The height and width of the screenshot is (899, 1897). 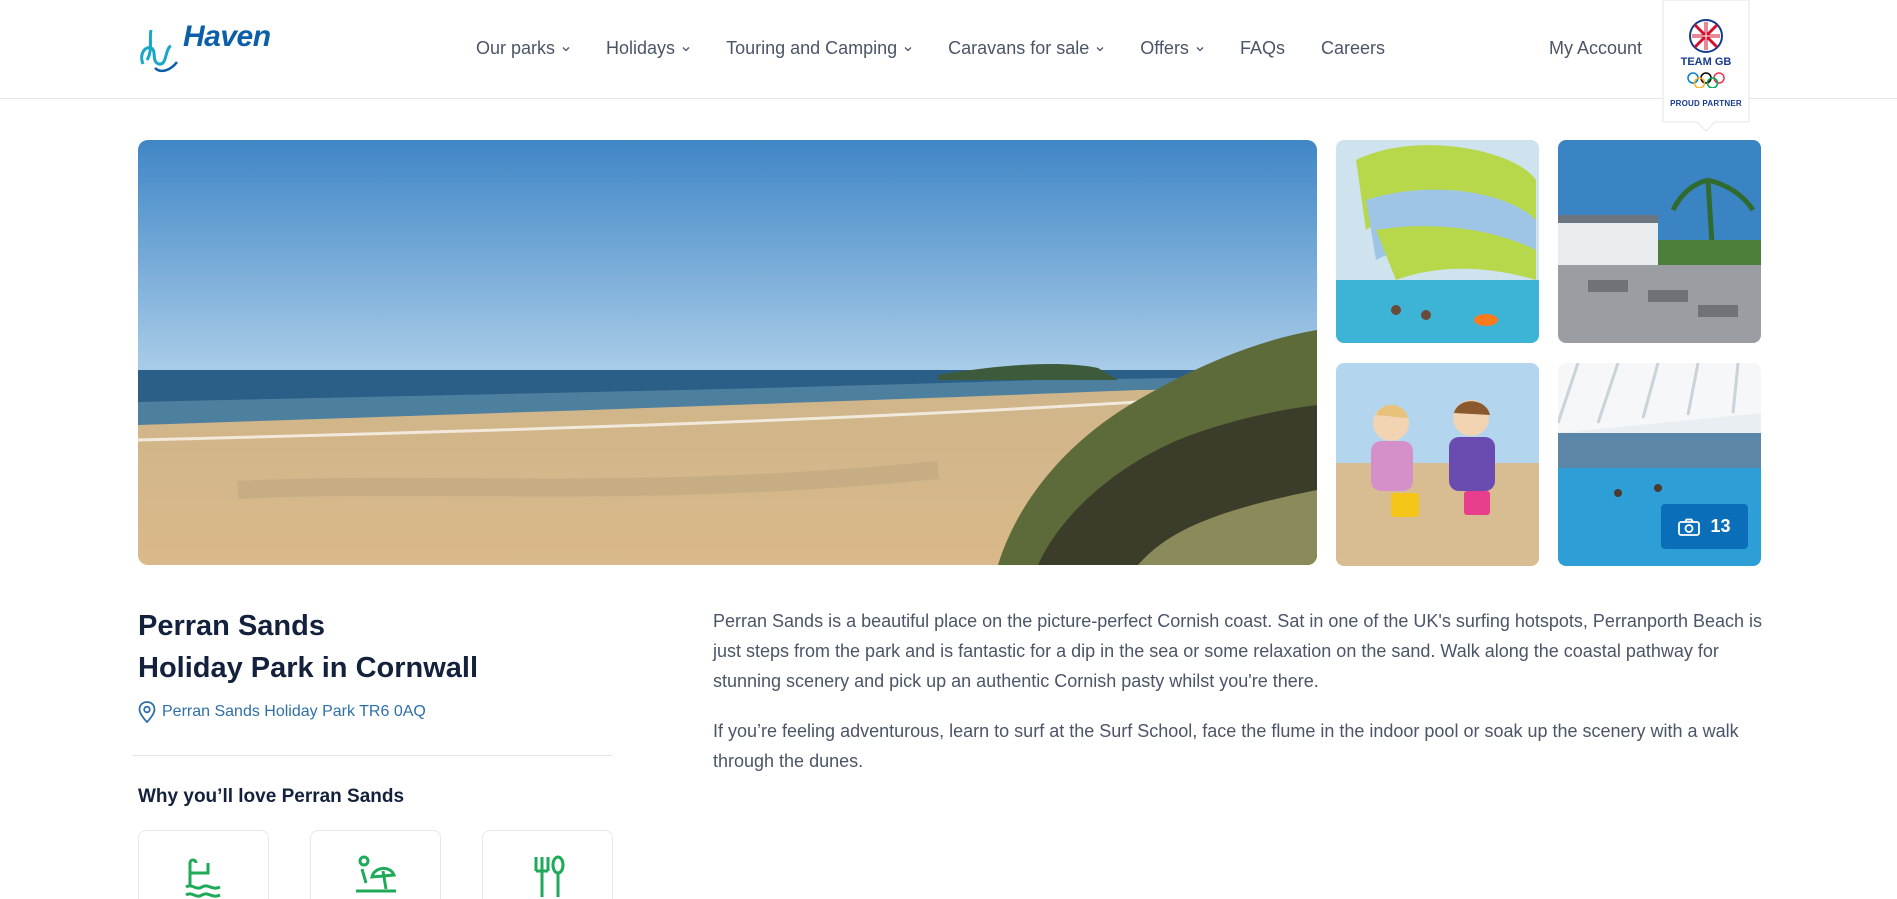 I want to click on why-you-love-heading: Why you’ll love Perran Sands, so click(x=271, y=796).